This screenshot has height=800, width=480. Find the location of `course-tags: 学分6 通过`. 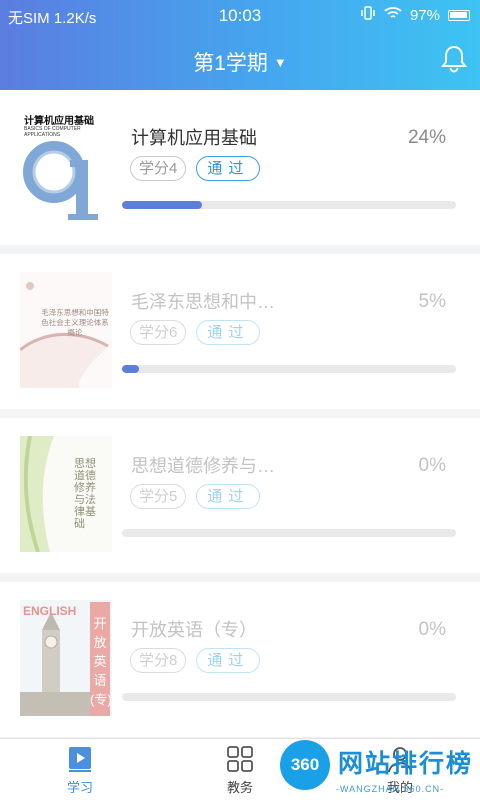

course-tags: 学分6 通过 is located at coordinates (195, 332).